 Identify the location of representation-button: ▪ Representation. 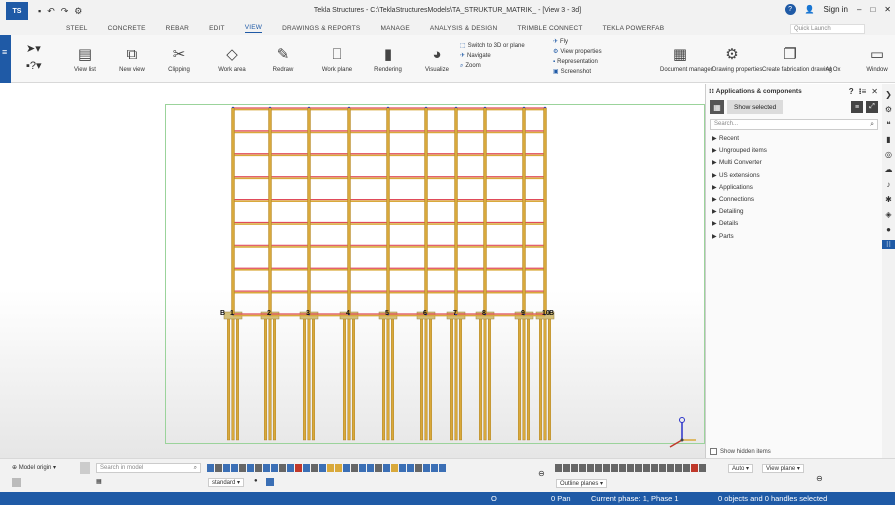
(577, 62).